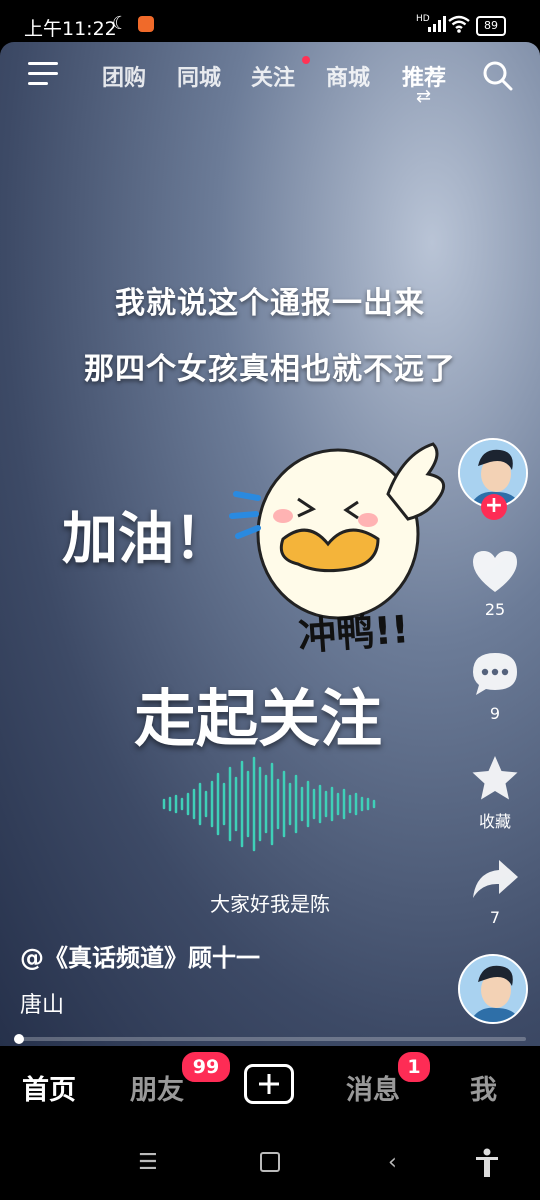 The width and height of the screenshot is (540, 1200). I want to click on back-icon: ‹, so click(392, 1162).